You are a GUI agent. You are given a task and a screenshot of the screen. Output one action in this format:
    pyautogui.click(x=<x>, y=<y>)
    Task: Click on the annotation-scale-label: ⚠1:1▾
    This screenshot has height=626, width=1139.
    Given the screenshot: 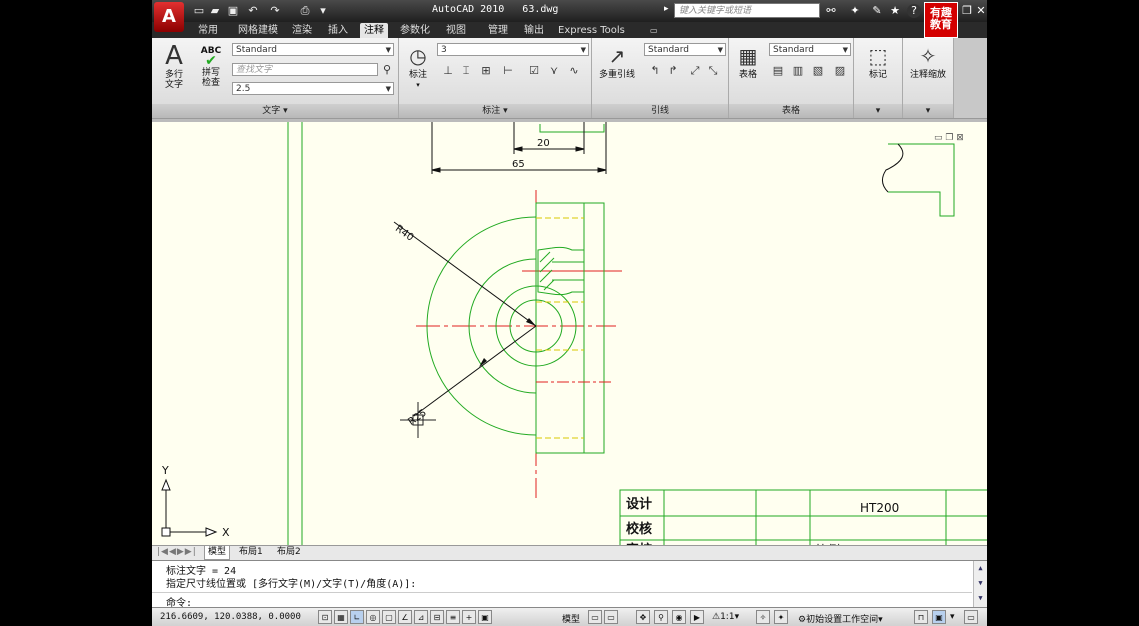 What is the action you would take?
    pyautogui.click(x=725, y=617)
    